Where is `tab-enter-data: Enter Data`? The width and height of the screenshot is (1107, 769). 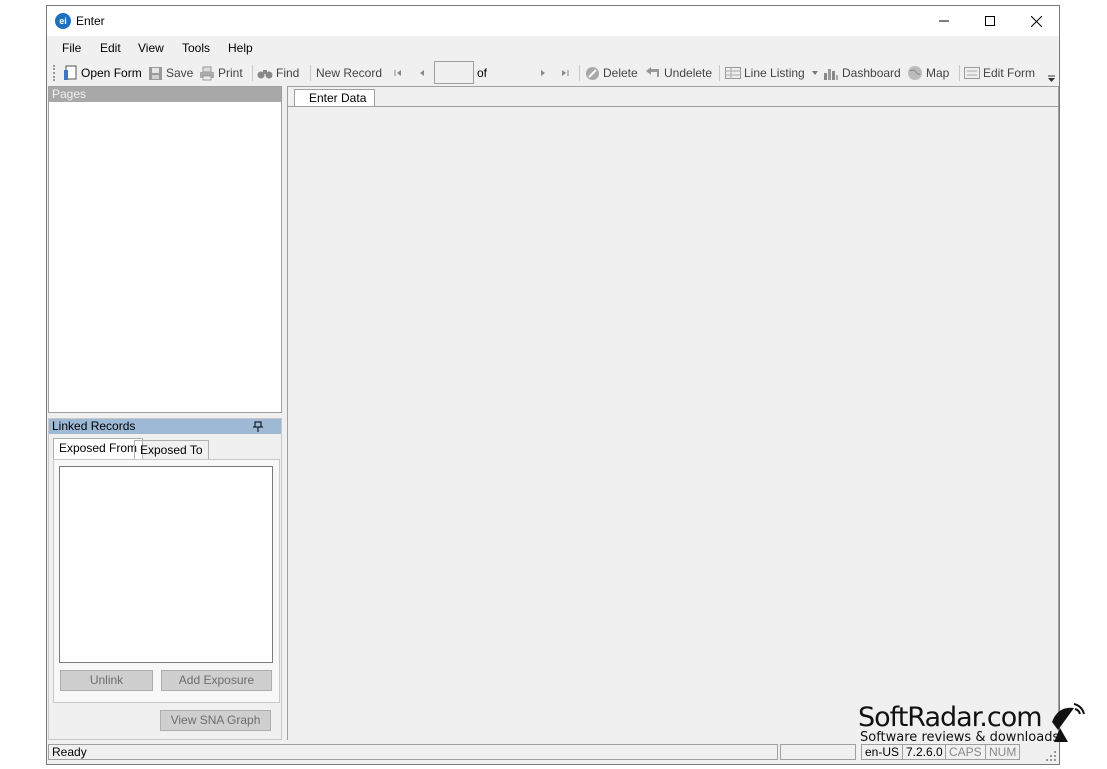
tab-enter-data: Enter Data is located at coordinates (335, 98).